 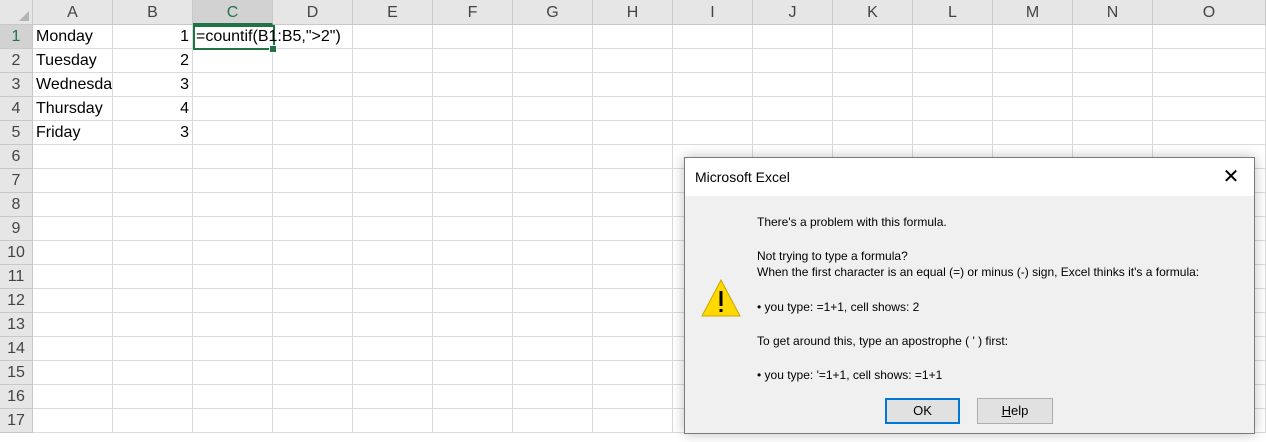 I want to click on cell-e2, so click(x=393, y=61).